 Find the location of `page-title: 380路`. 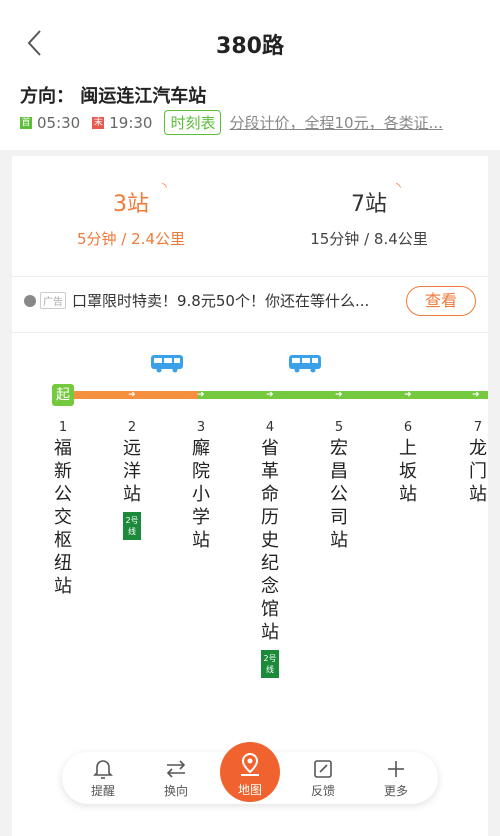

page-title: 380路 is located at coordinates (250, 46).